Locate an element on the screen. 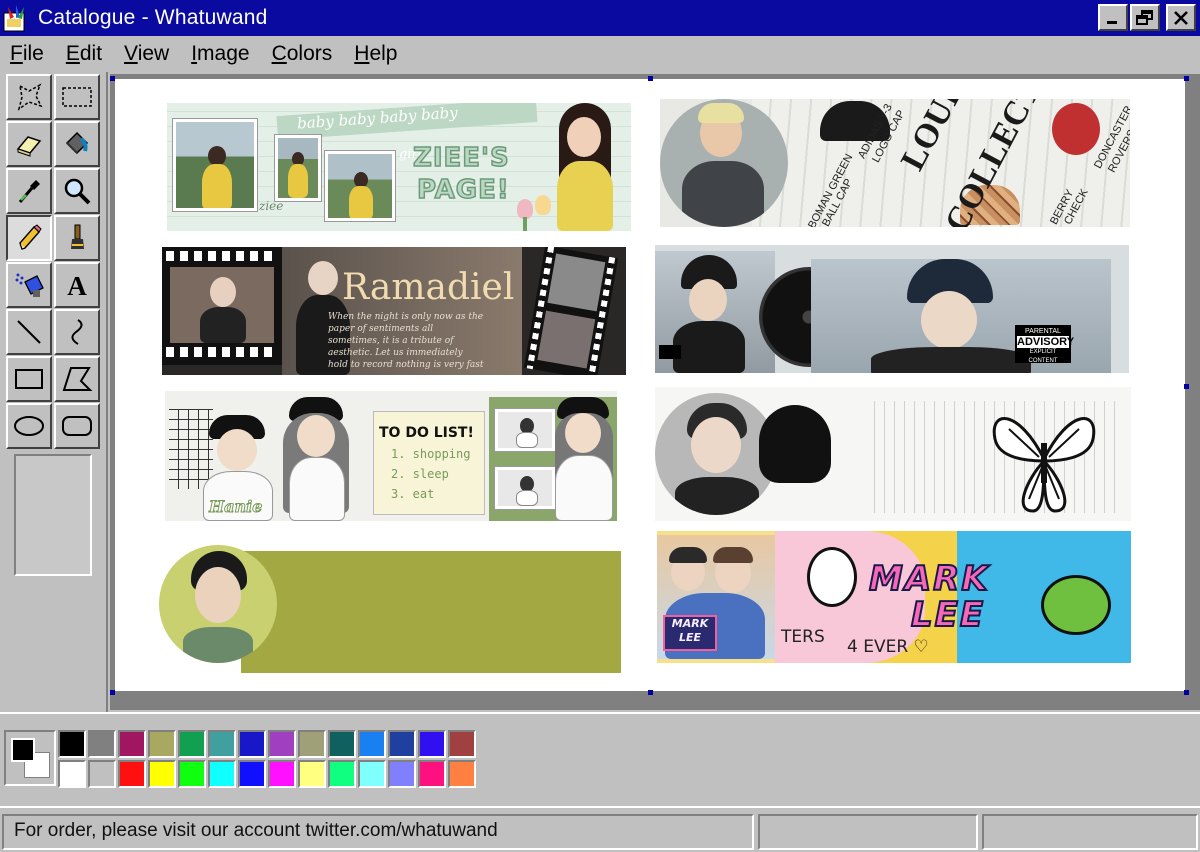 The height and width of the screenshot is (852, 1200). tool-curve is located at coordinates (77, 332).